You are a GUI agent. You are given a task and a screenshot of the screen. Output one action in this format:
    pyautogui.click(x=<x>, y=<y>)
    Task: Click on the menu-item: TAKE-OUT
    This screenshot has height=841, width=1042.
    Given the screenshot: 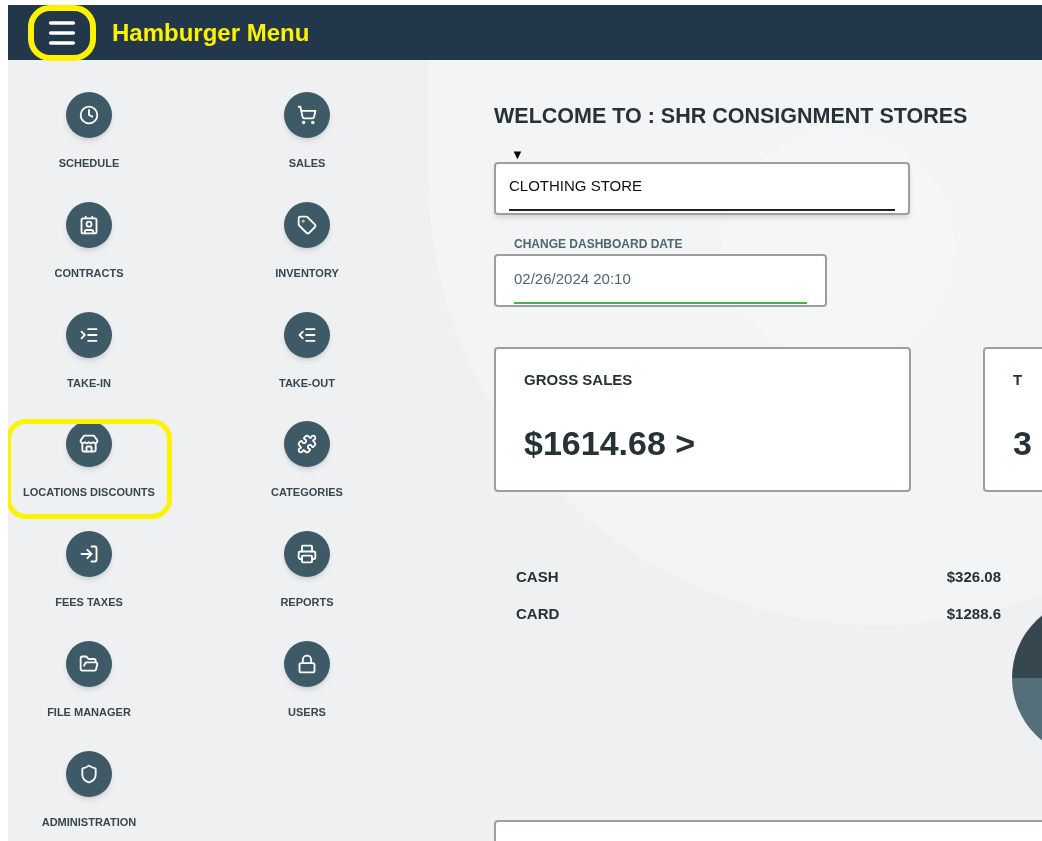 What is the action you would take?
    pyautogui.click(x=307, y=359)
    